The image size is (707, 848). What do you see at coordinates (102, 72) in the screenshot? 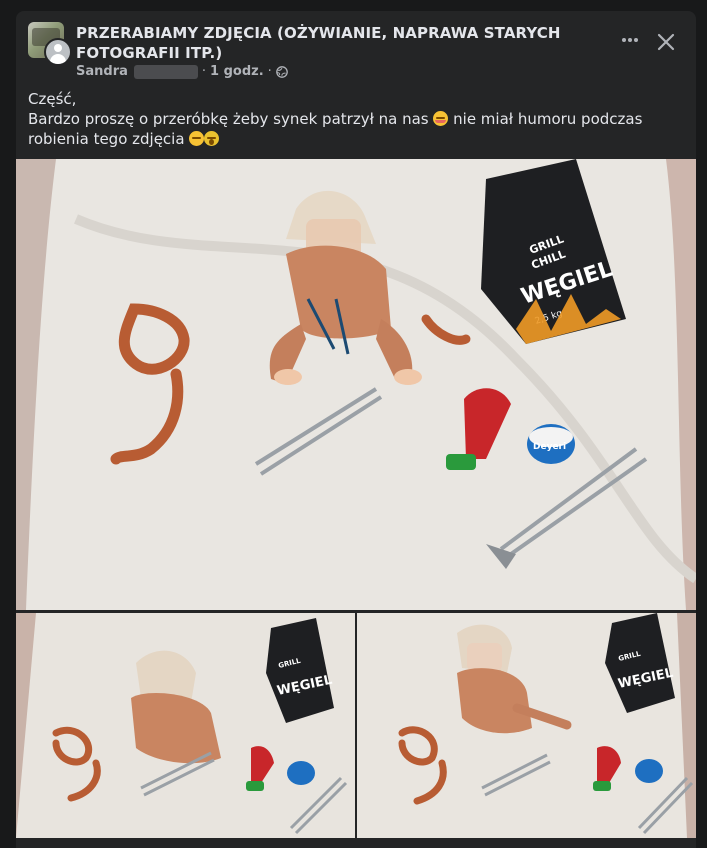
I see `author-name-link: Sandra` at bounding box center [102, 72].